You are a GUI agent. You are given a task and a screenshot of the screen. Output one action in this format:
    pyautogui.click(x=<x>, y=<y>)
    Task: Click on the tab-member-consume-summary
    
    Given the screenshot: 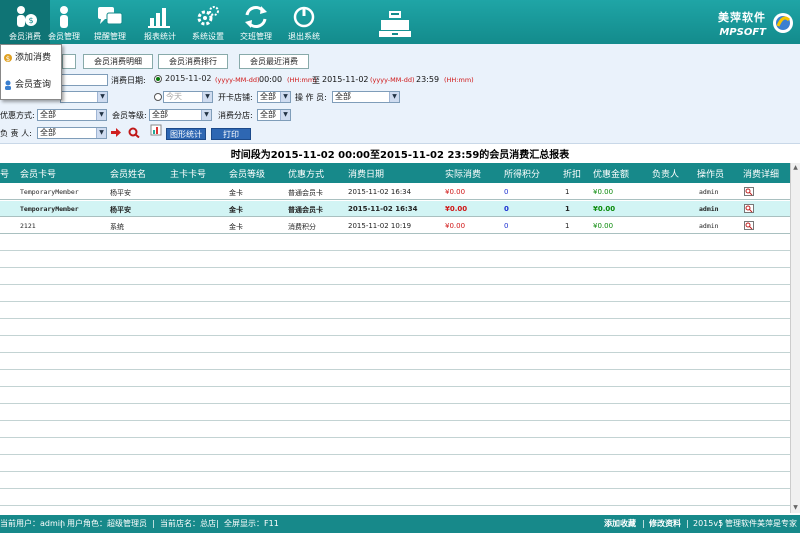 What is the action you would take?
    pyautogui.click(x=69, y=61)
    